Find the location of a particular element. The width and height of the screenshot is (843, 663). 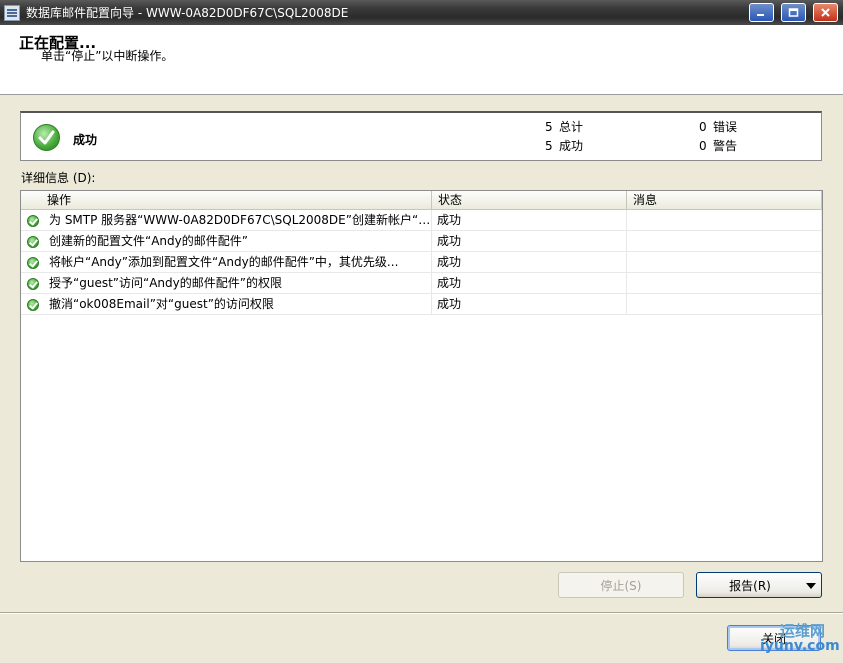

maximize-icon is located at coordinates (793, 12).